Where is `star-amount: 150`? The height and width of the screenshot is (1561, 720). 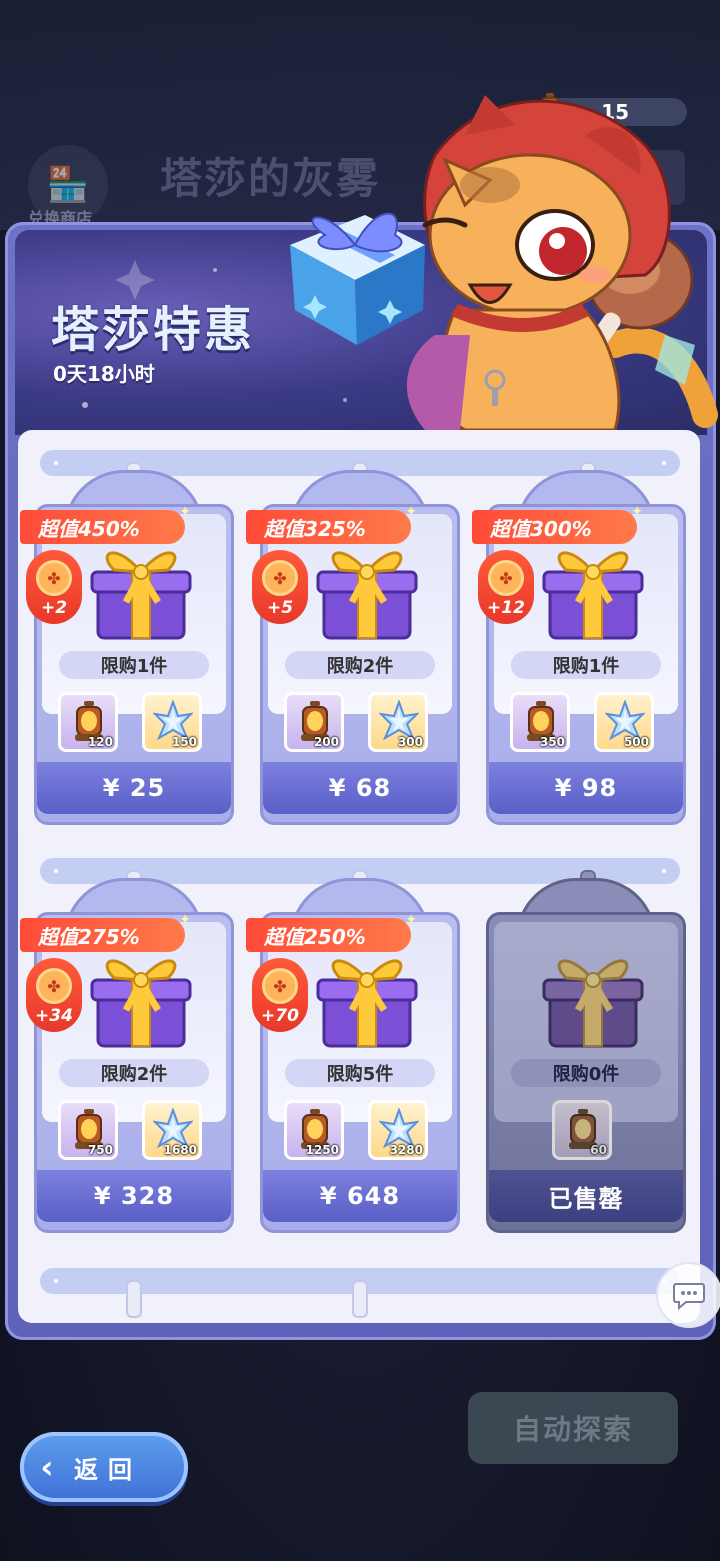 star-amount: 150 is located at coordinates (184, 742).